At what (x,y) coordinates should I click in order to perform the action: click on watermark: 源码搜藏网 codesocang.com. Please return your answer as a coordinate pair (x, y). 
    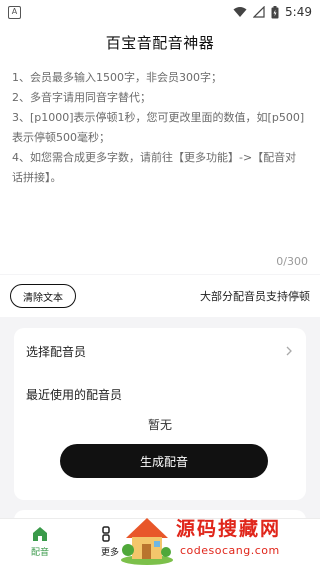
    Looking at the image, I should click on (219, 538).